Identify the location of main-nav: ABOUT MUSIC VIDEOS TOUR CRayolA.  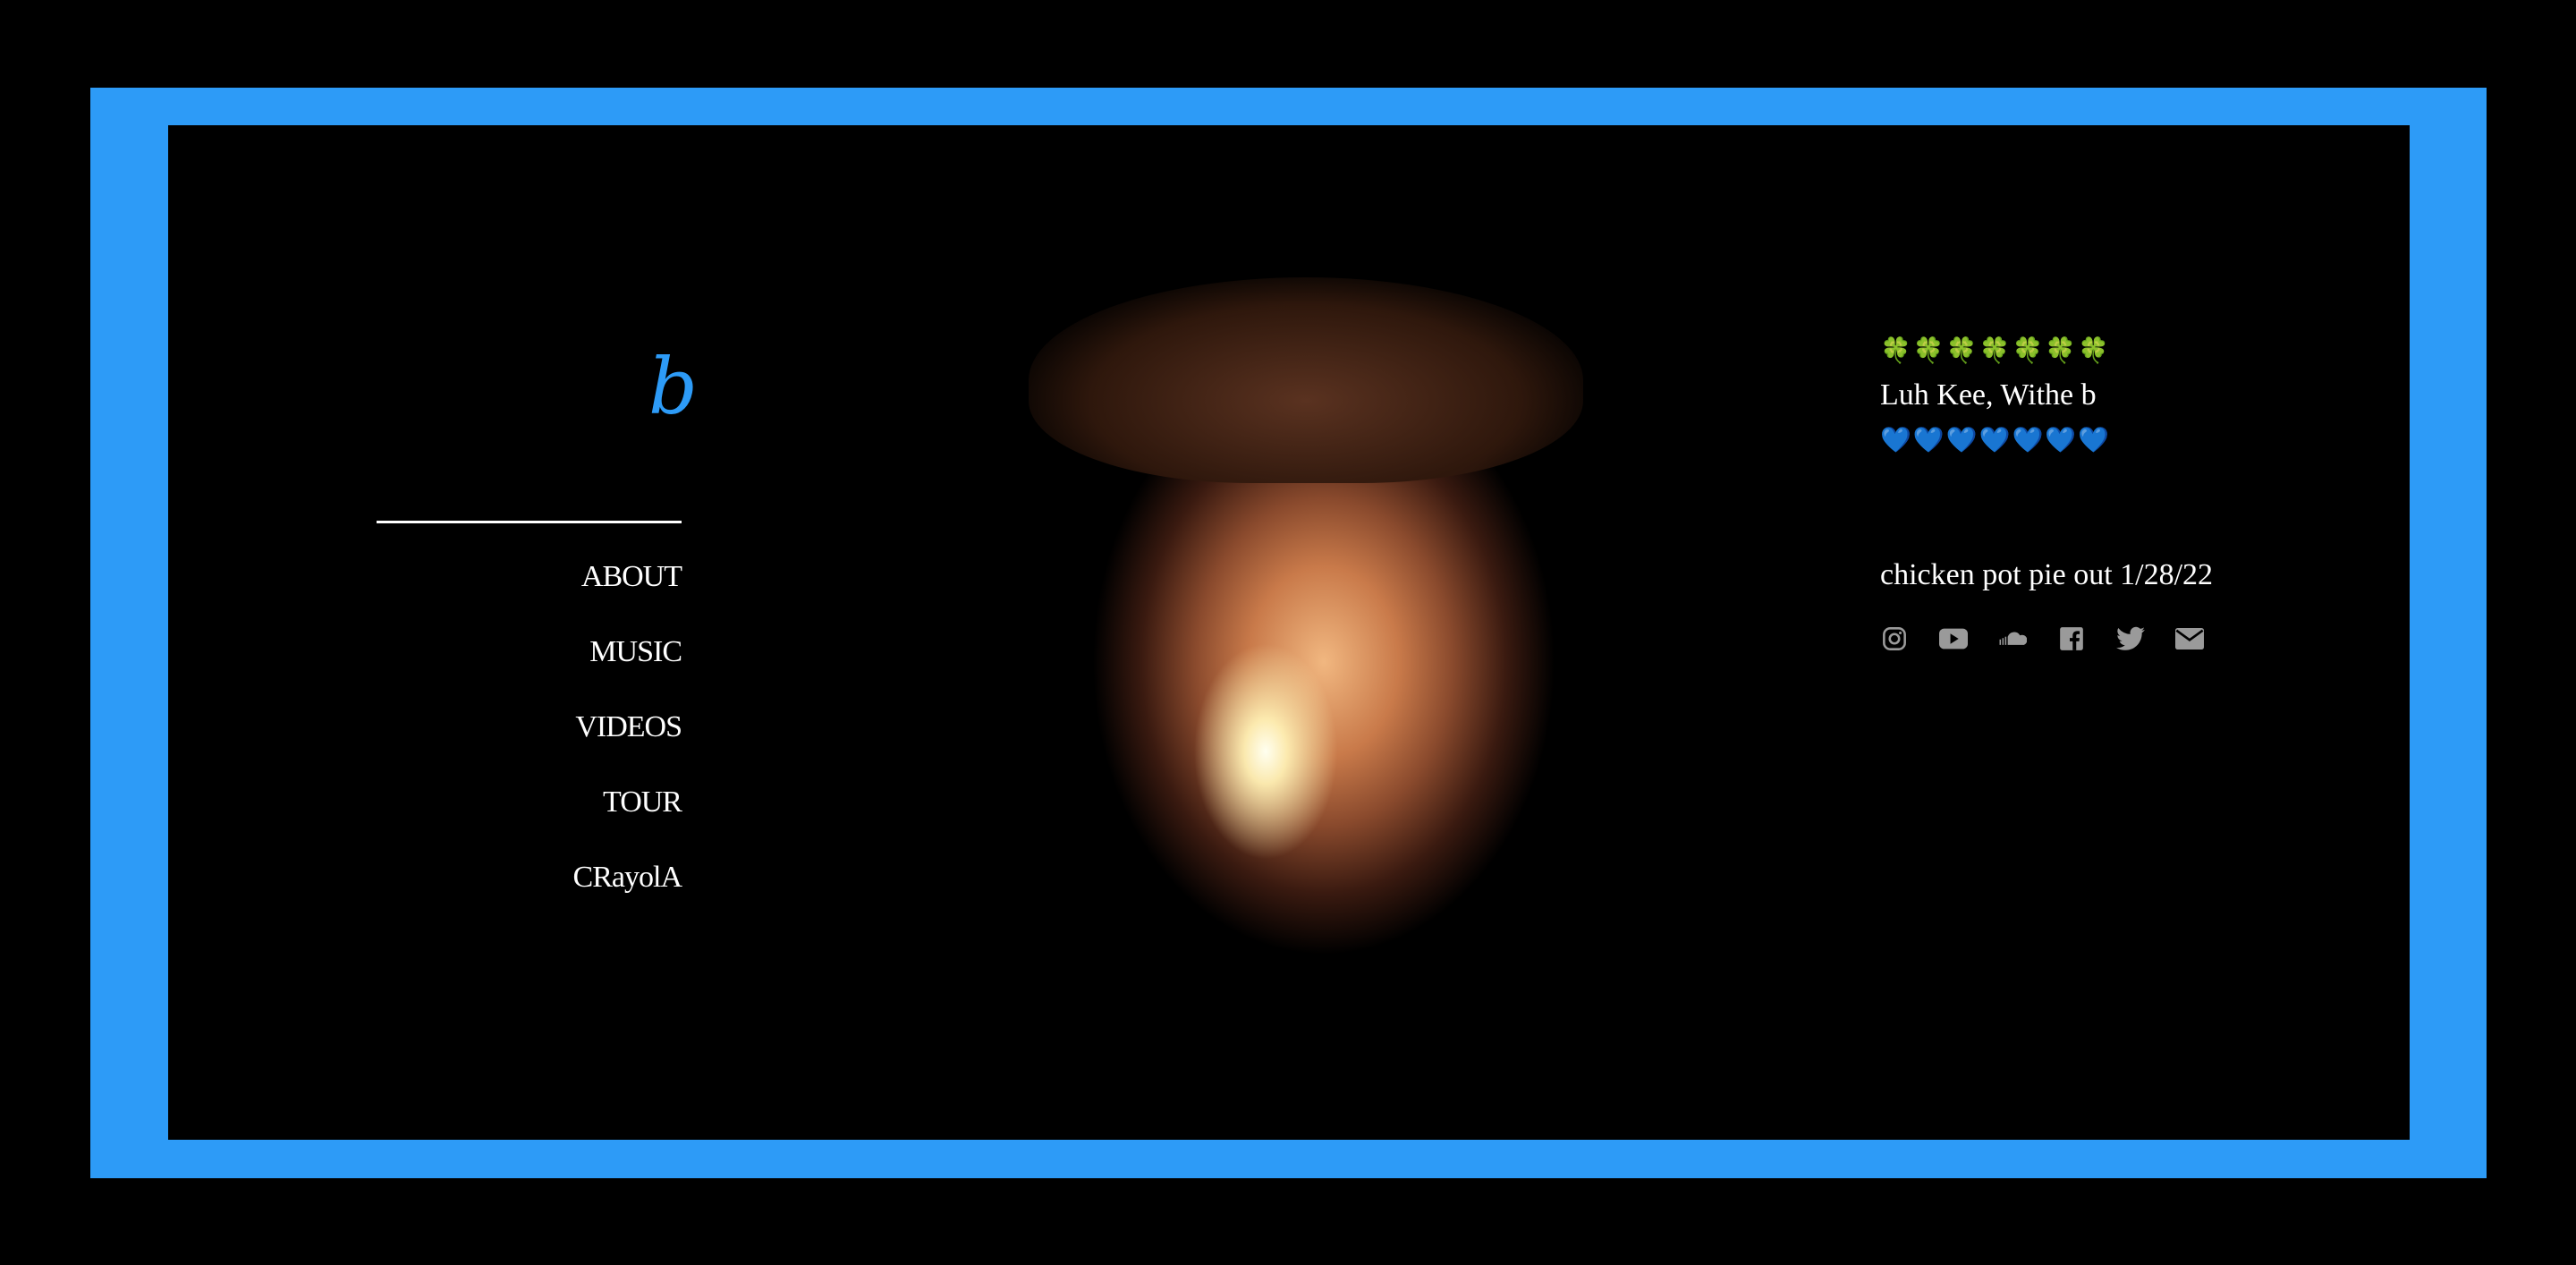
(573, 735).